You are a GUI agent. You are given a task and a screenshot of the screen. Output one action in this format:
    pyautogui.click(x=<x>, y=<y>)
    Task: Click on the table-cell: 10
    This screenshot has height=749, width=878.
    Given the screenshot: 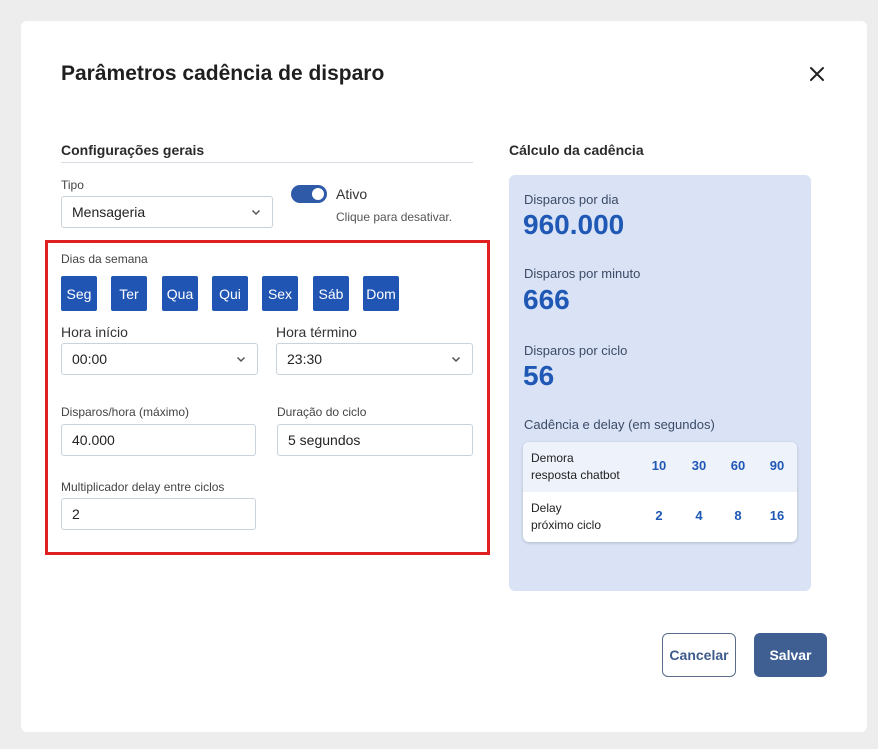 What is the action you would take?
    pyautogui.click(x=659, y=465)
    